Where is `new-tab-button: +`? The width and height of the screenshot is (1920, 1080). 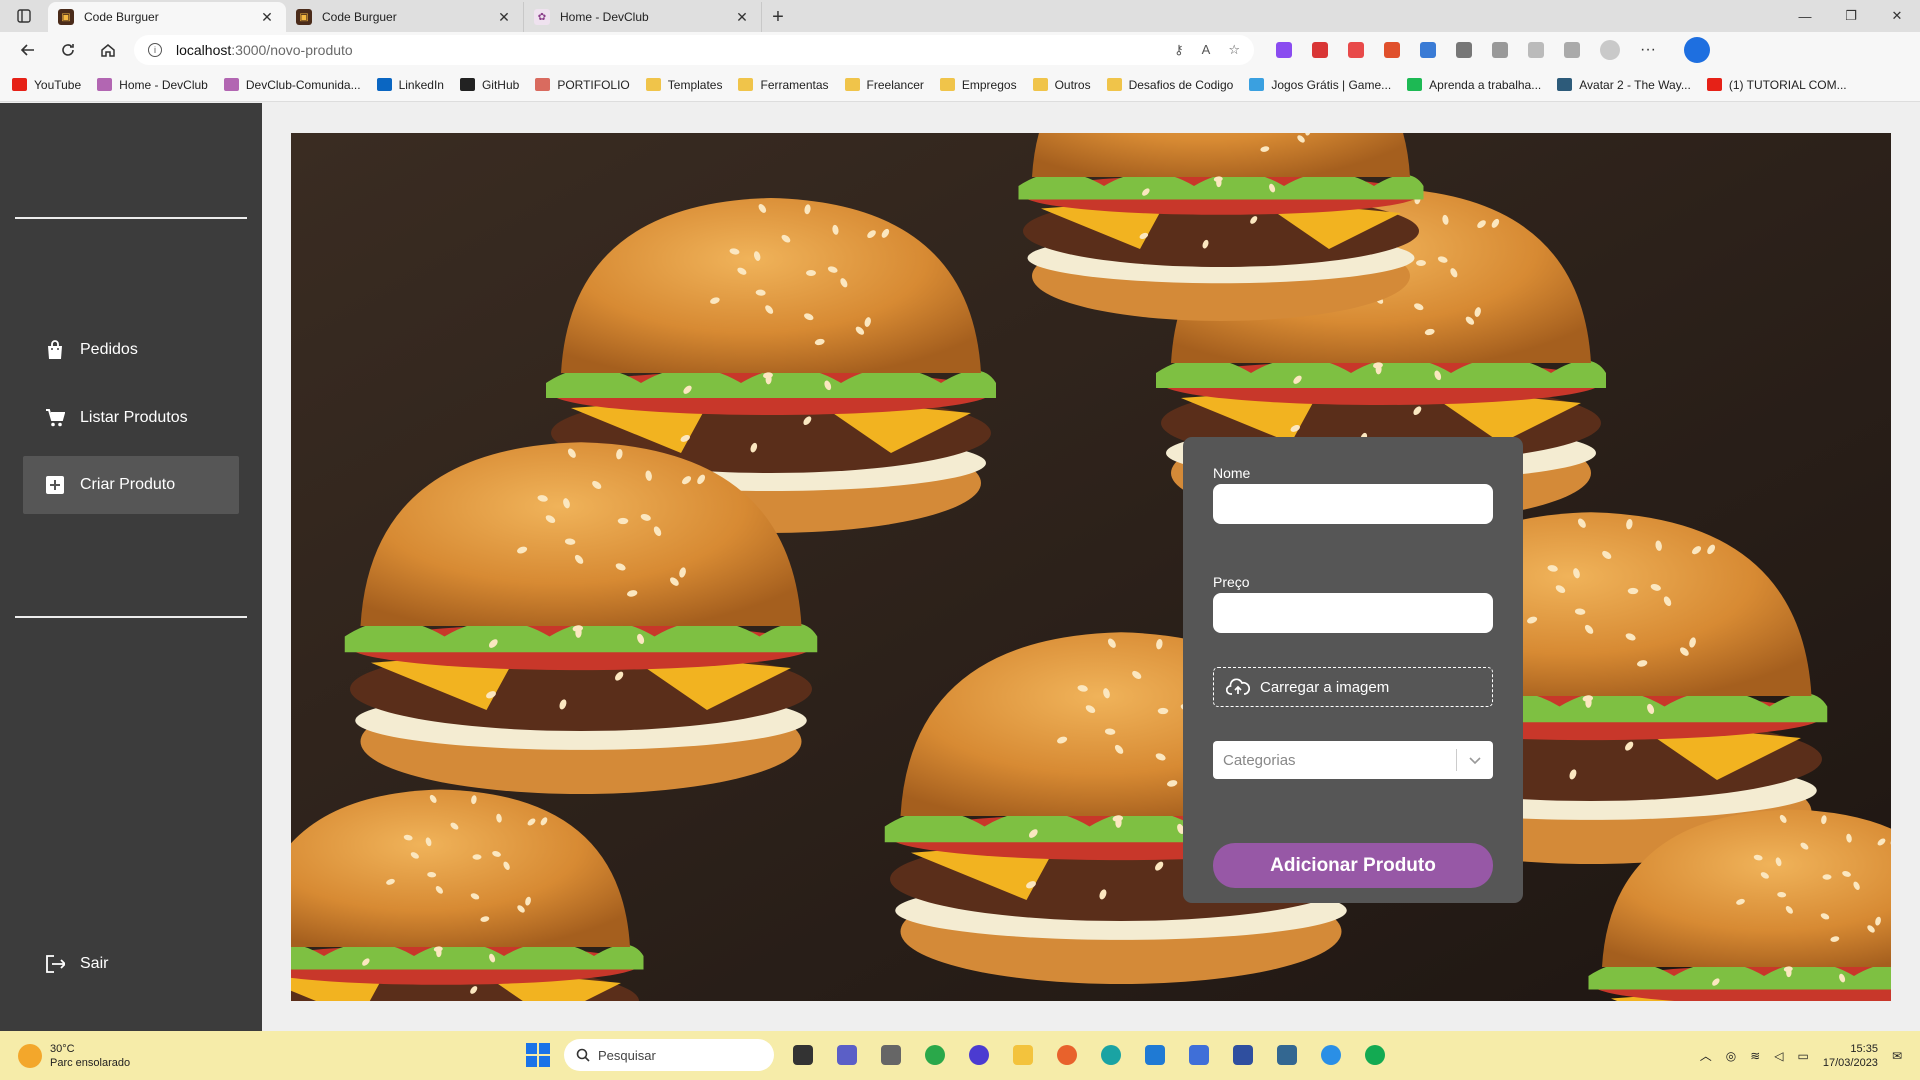 new-tab-button: + is located at coordinates (778, 17).